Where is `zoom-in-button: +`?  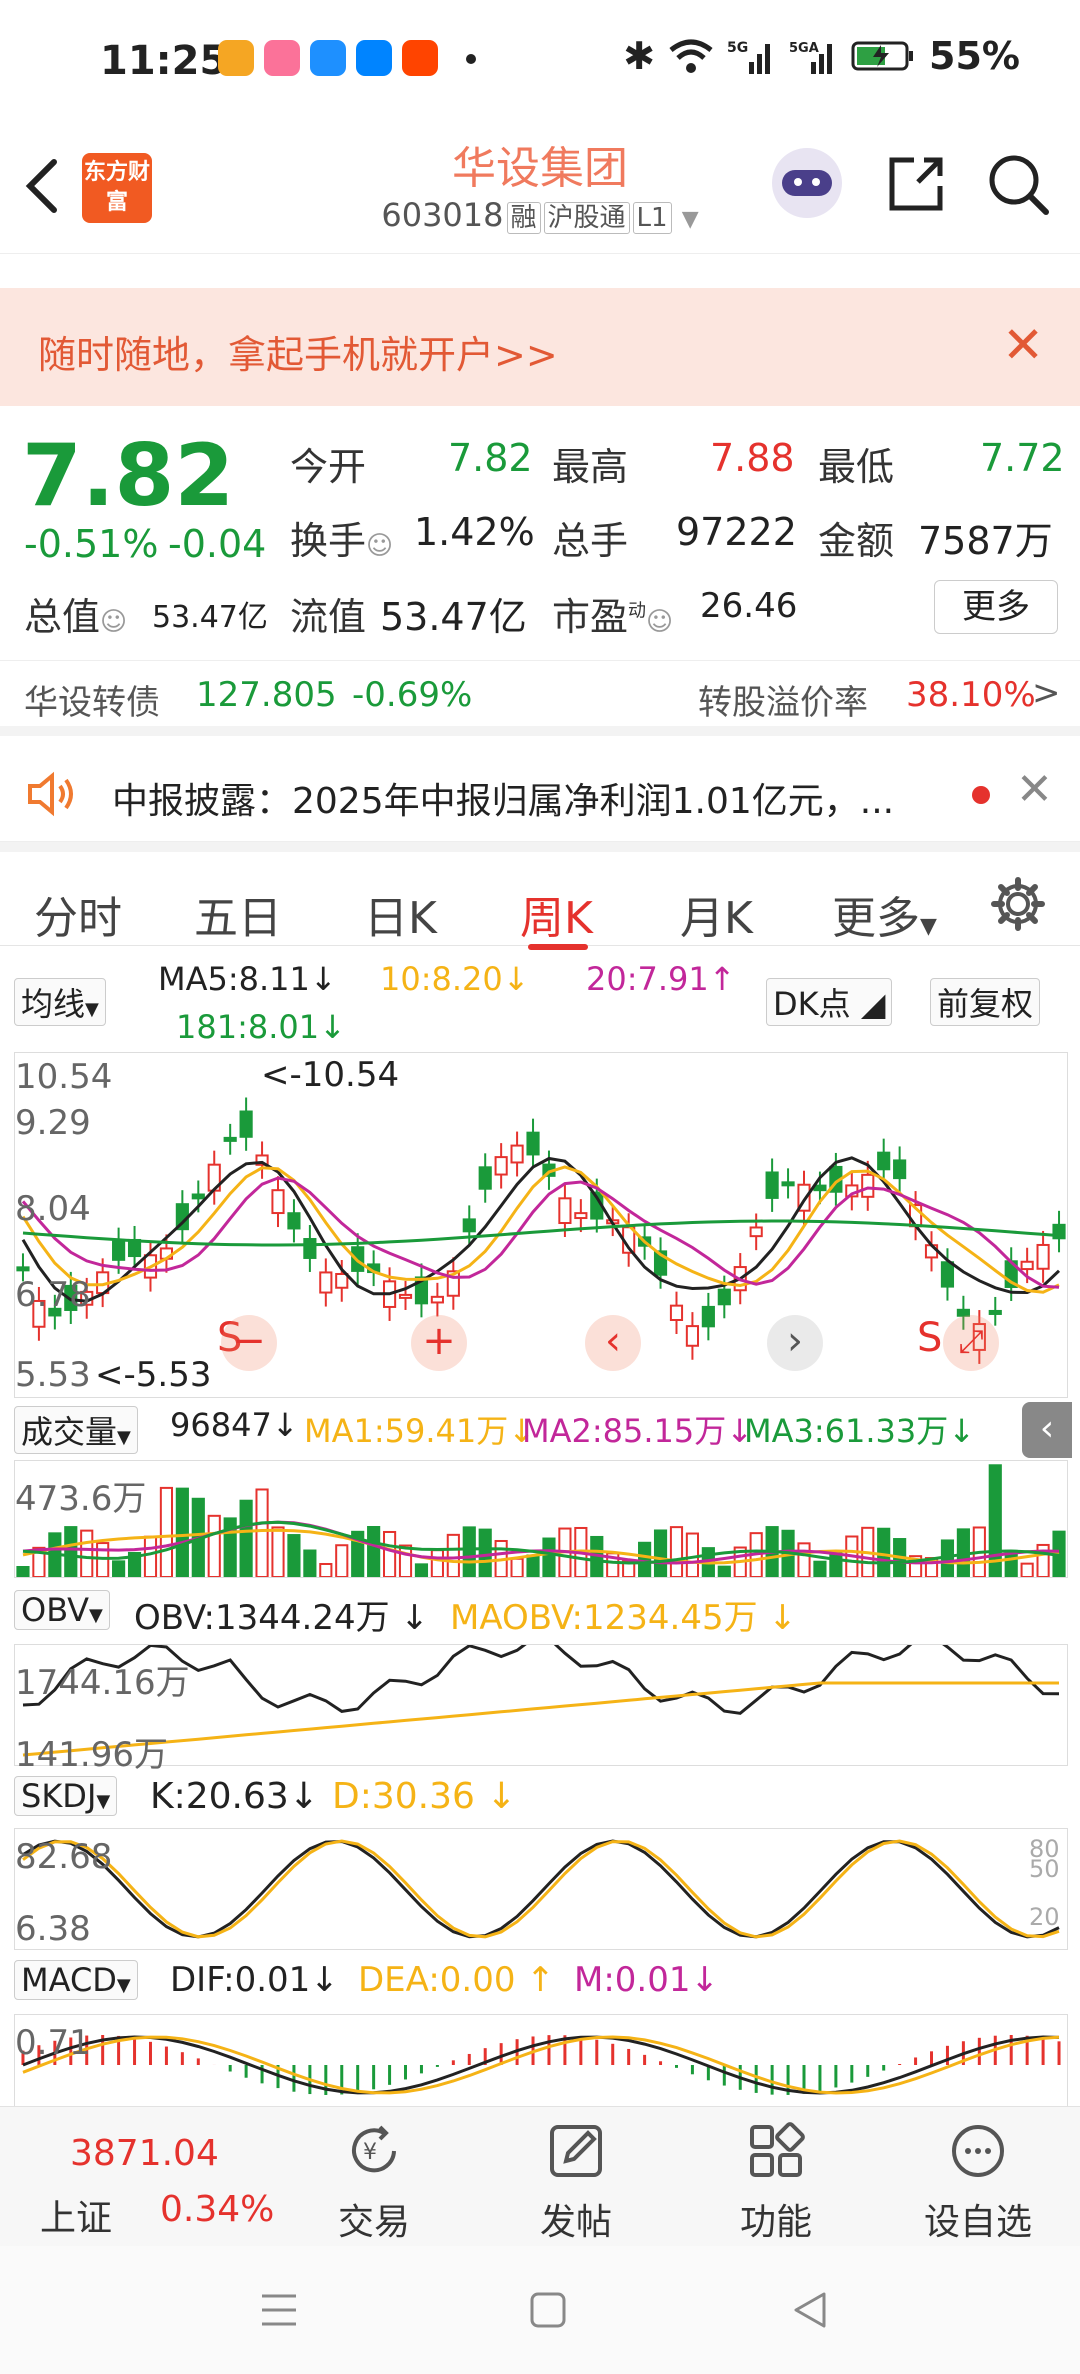
zoom-in-button: + is located at coordinates (439, 1343).